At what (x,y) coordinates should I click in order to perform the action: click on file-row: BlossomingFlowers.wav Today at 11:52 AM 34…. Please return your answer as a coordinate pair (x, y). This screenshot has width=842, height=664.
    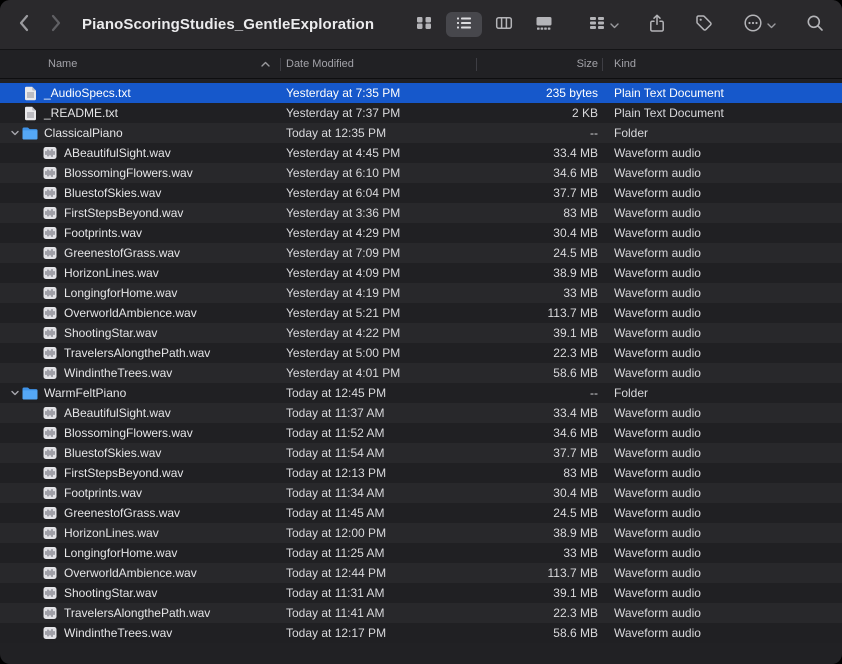
    Looking at the image, I should click on (421, 433).